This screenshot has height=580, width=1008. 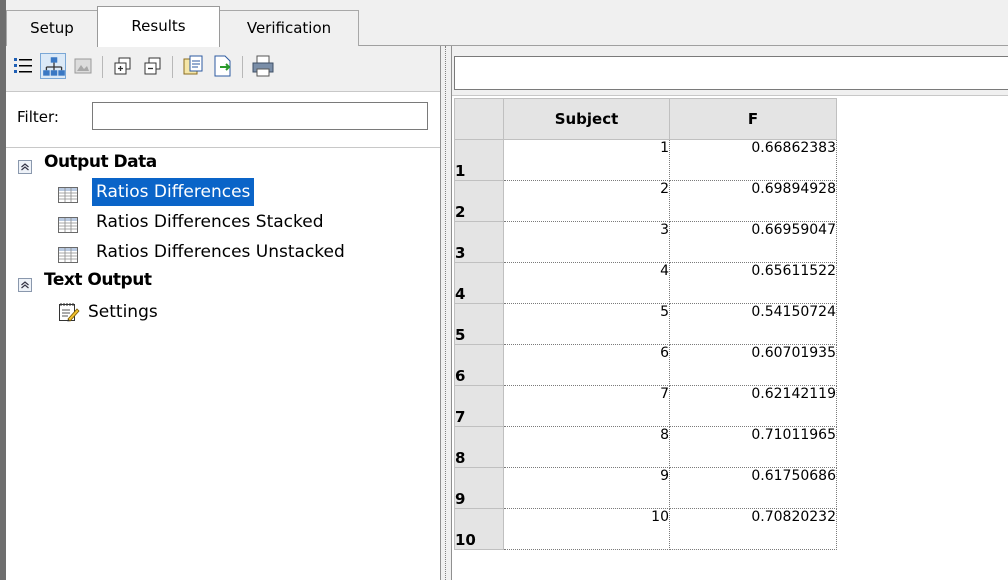 I want to click on grid-header-row: Subject F, so click(x=645, y=119).